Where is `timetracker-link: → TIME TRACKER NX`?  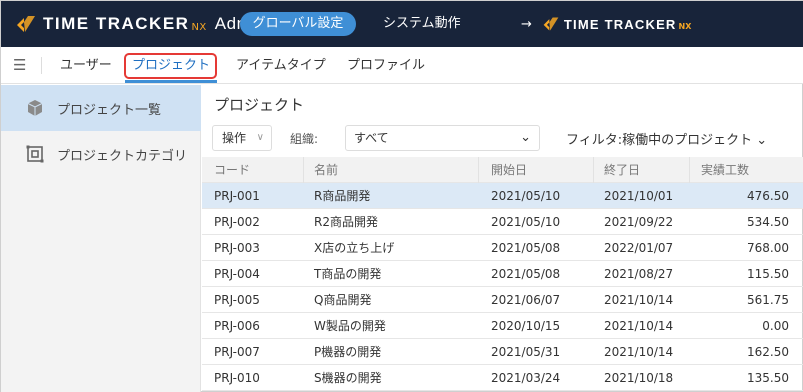
timetracker-link: → TIME TRACKER NX is located at coordinates (606, 24).